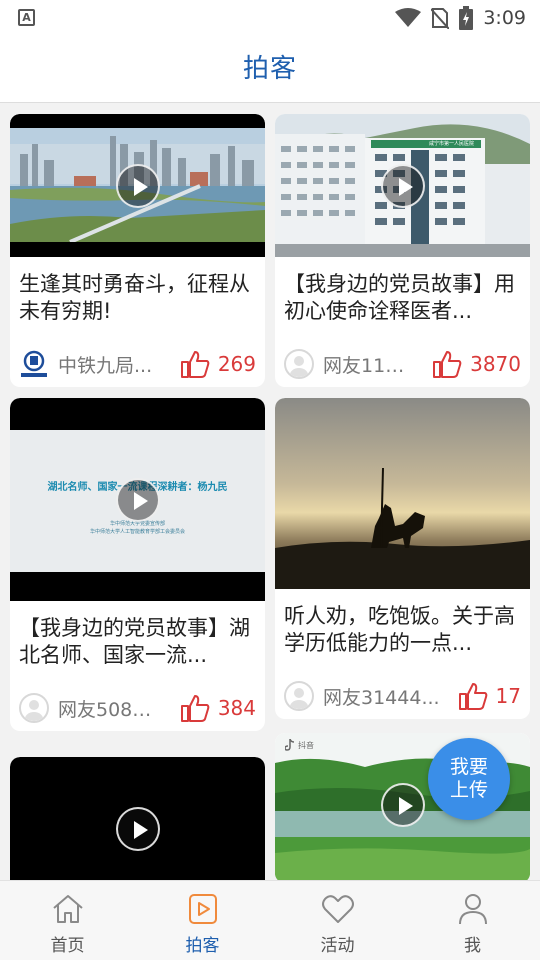  I want to click on nav-item-paike: 拍客, so click(202, 920).